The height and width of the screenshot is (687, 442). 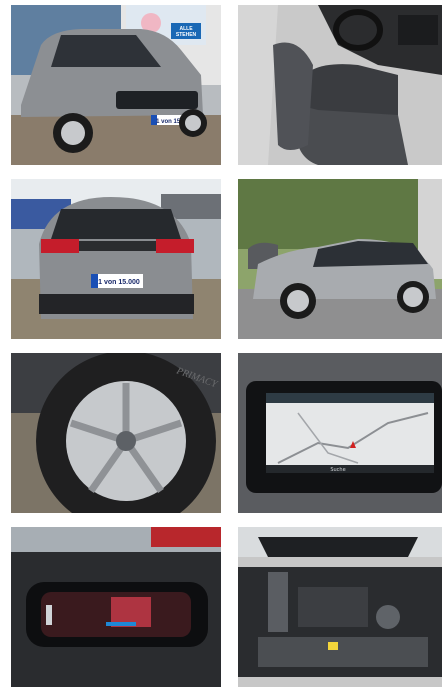 I want to click on nav-screen-illustration: Suche, so click(x=340, y=433).